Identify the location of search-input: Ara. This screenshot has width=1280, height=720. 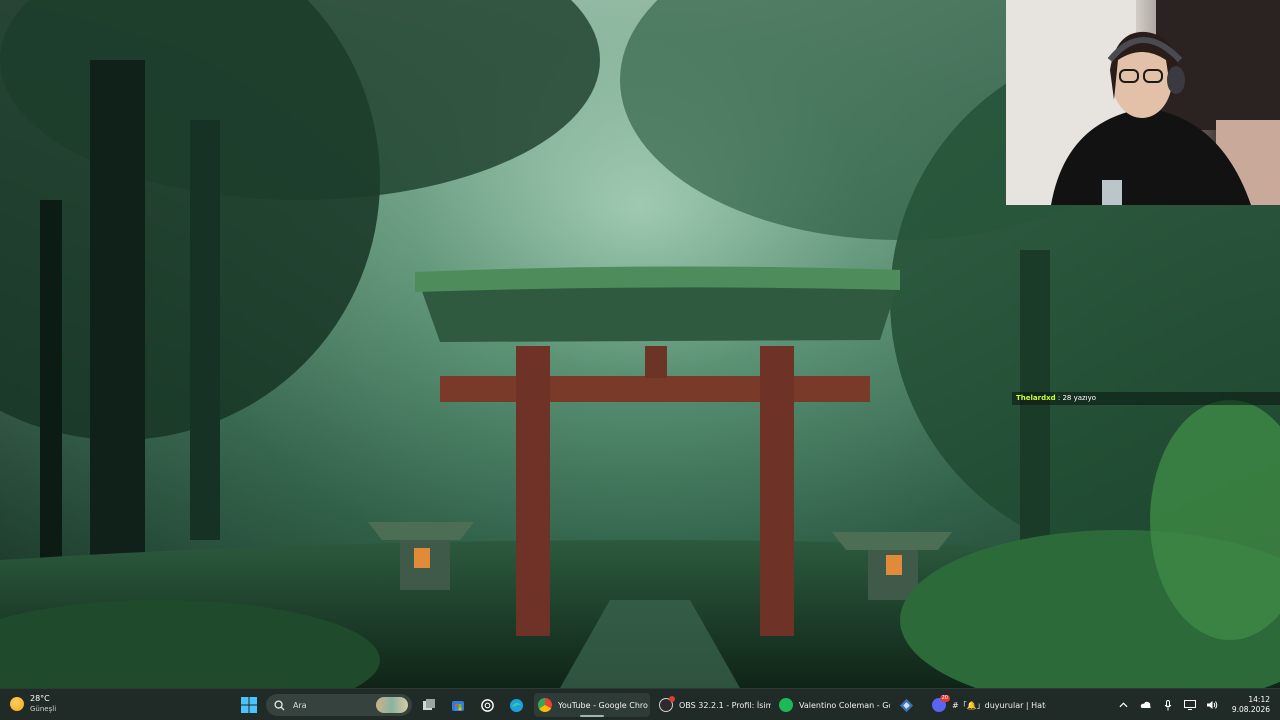
(339, 705).